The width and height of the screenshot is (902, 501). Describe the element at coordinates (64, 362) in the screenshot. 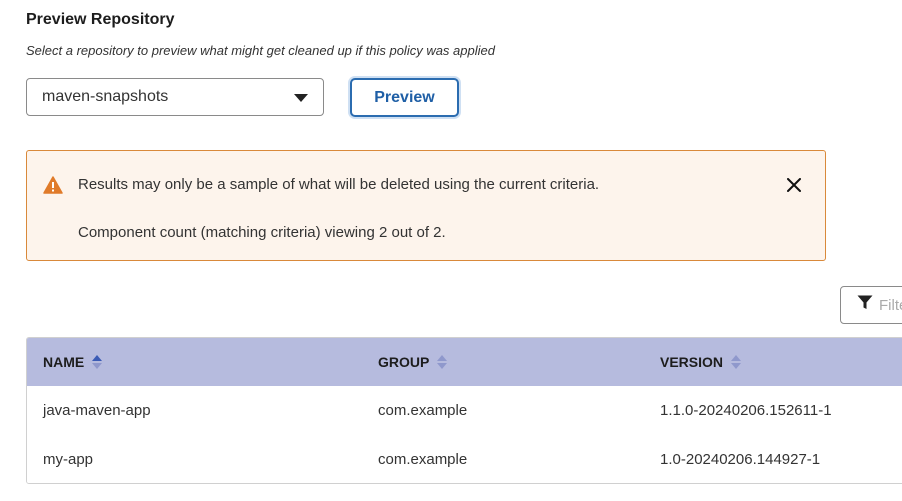

I see `column-header-label: NAME` at that location.